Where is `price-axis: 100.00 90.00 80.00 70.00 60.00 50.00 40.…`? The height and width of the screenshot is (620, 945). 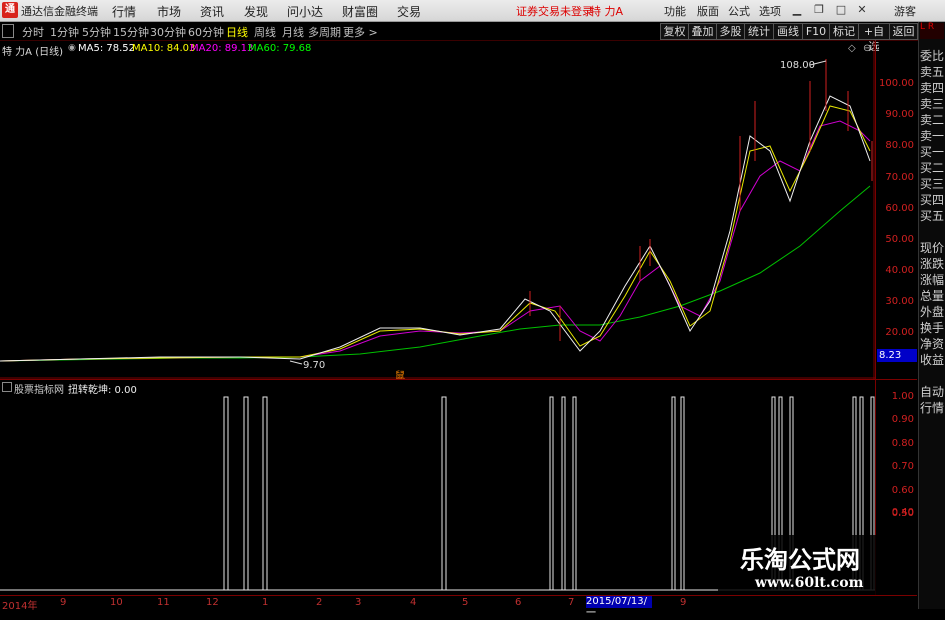 price-axis: 100.00 90.00 80.00 70.00 60.00 50.00 40.… is located at coordinates (896, 210).